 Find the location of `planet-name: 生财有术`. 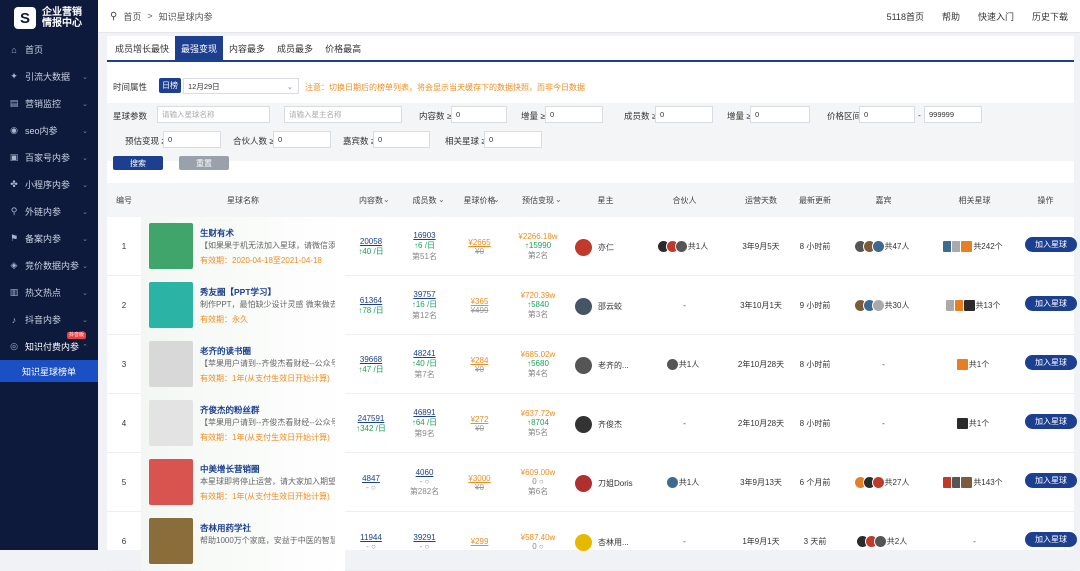

planet-name: 生财有术 is located at coordinates (217, 233).